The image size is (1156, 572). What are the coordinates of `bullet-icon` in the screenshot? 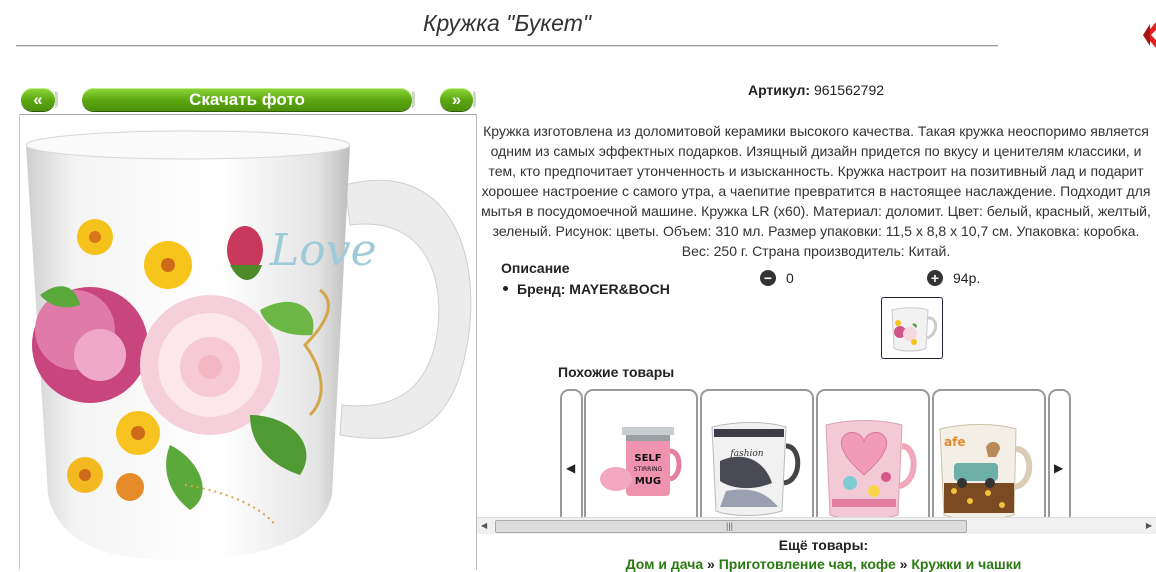 It's located at (505, 288).